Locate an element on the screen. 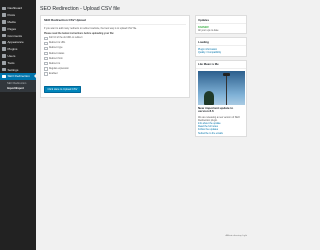 This screenshot has height=250, width=320. field-row: Regular expression is located at coordinates (115, 69).